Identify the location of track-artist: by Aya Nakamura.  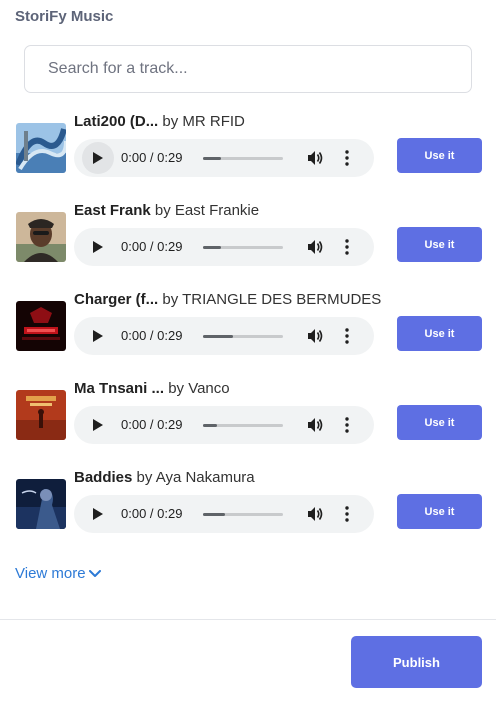
(195, 477).